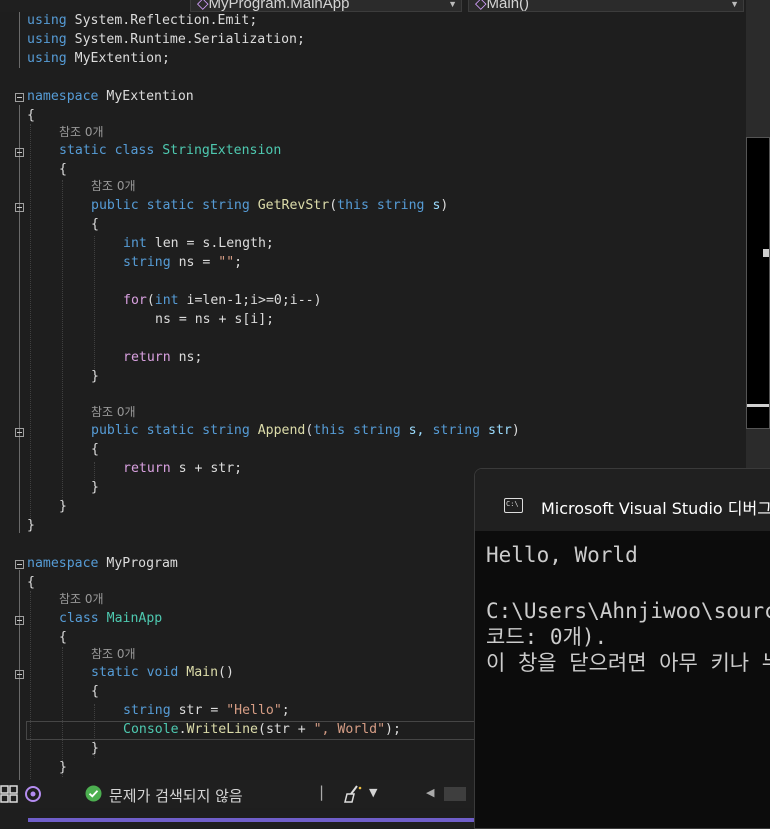 The image size is (770, 829). What do you see at coordinates (455, 794) in the screenshot?
I see `horizontal-scrollbar-thumb` at bounding box center [455, 794].